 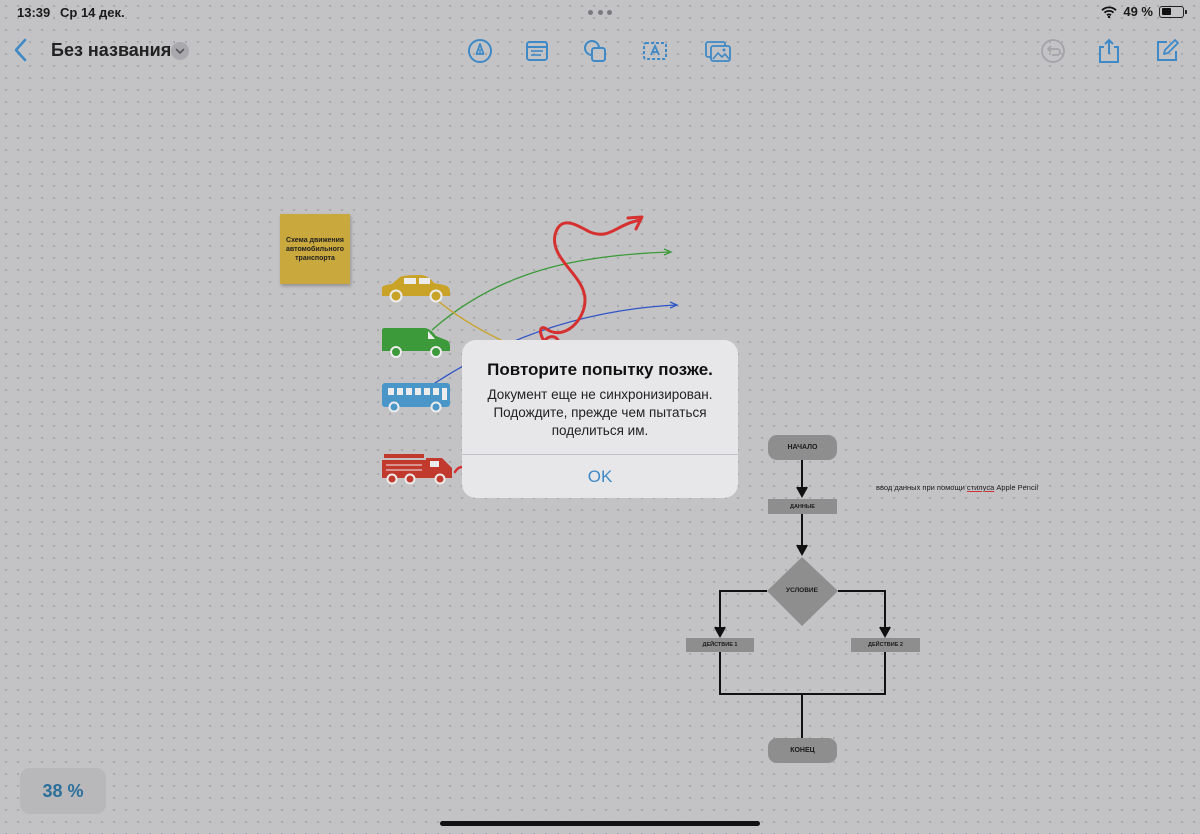 I want to click on van-icon, so click(x=416, y=343).